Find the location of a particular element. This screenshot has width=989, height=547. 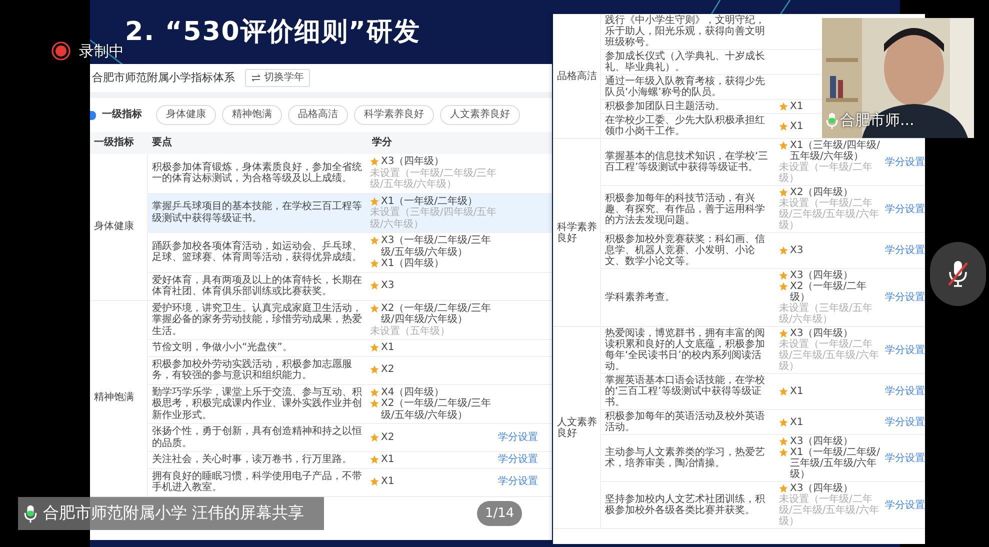

credit-text: X3（一年级/二年级/三年级/五年级/六年级） is located at coordinates (436, 246).